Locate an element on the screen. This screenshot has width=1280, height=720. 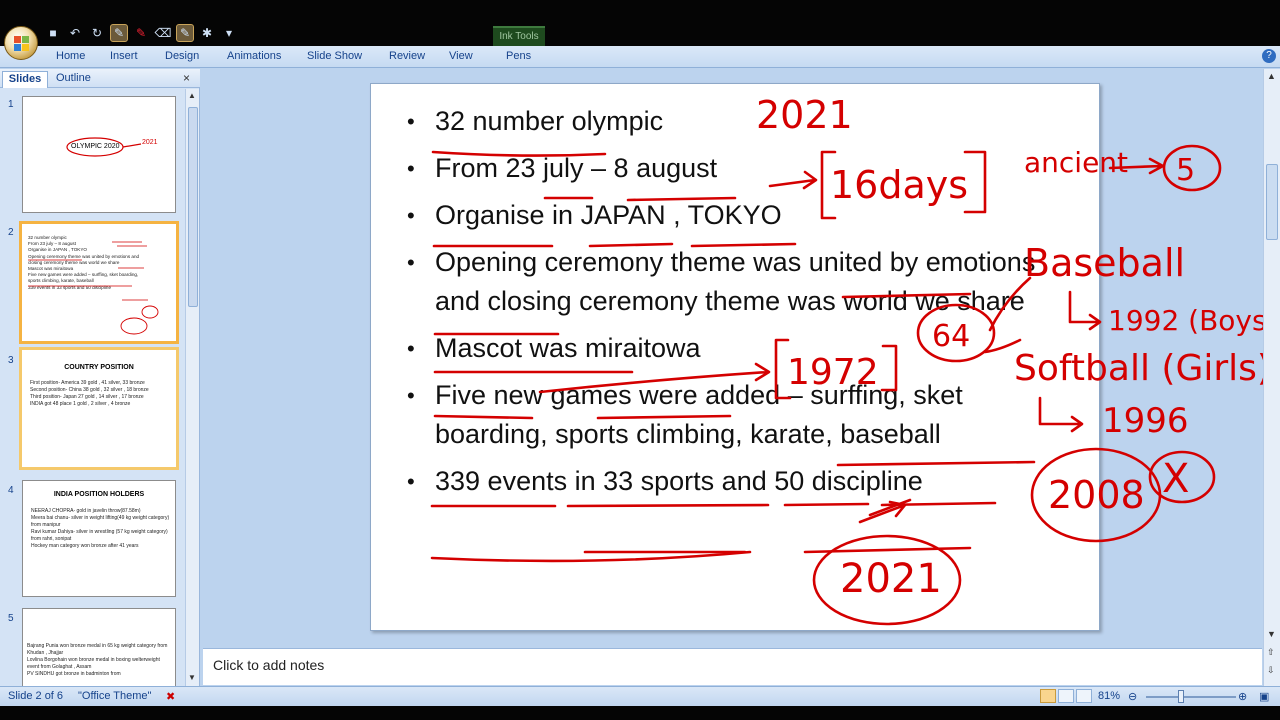
close-icon: × is located at coordinates (186, 78).